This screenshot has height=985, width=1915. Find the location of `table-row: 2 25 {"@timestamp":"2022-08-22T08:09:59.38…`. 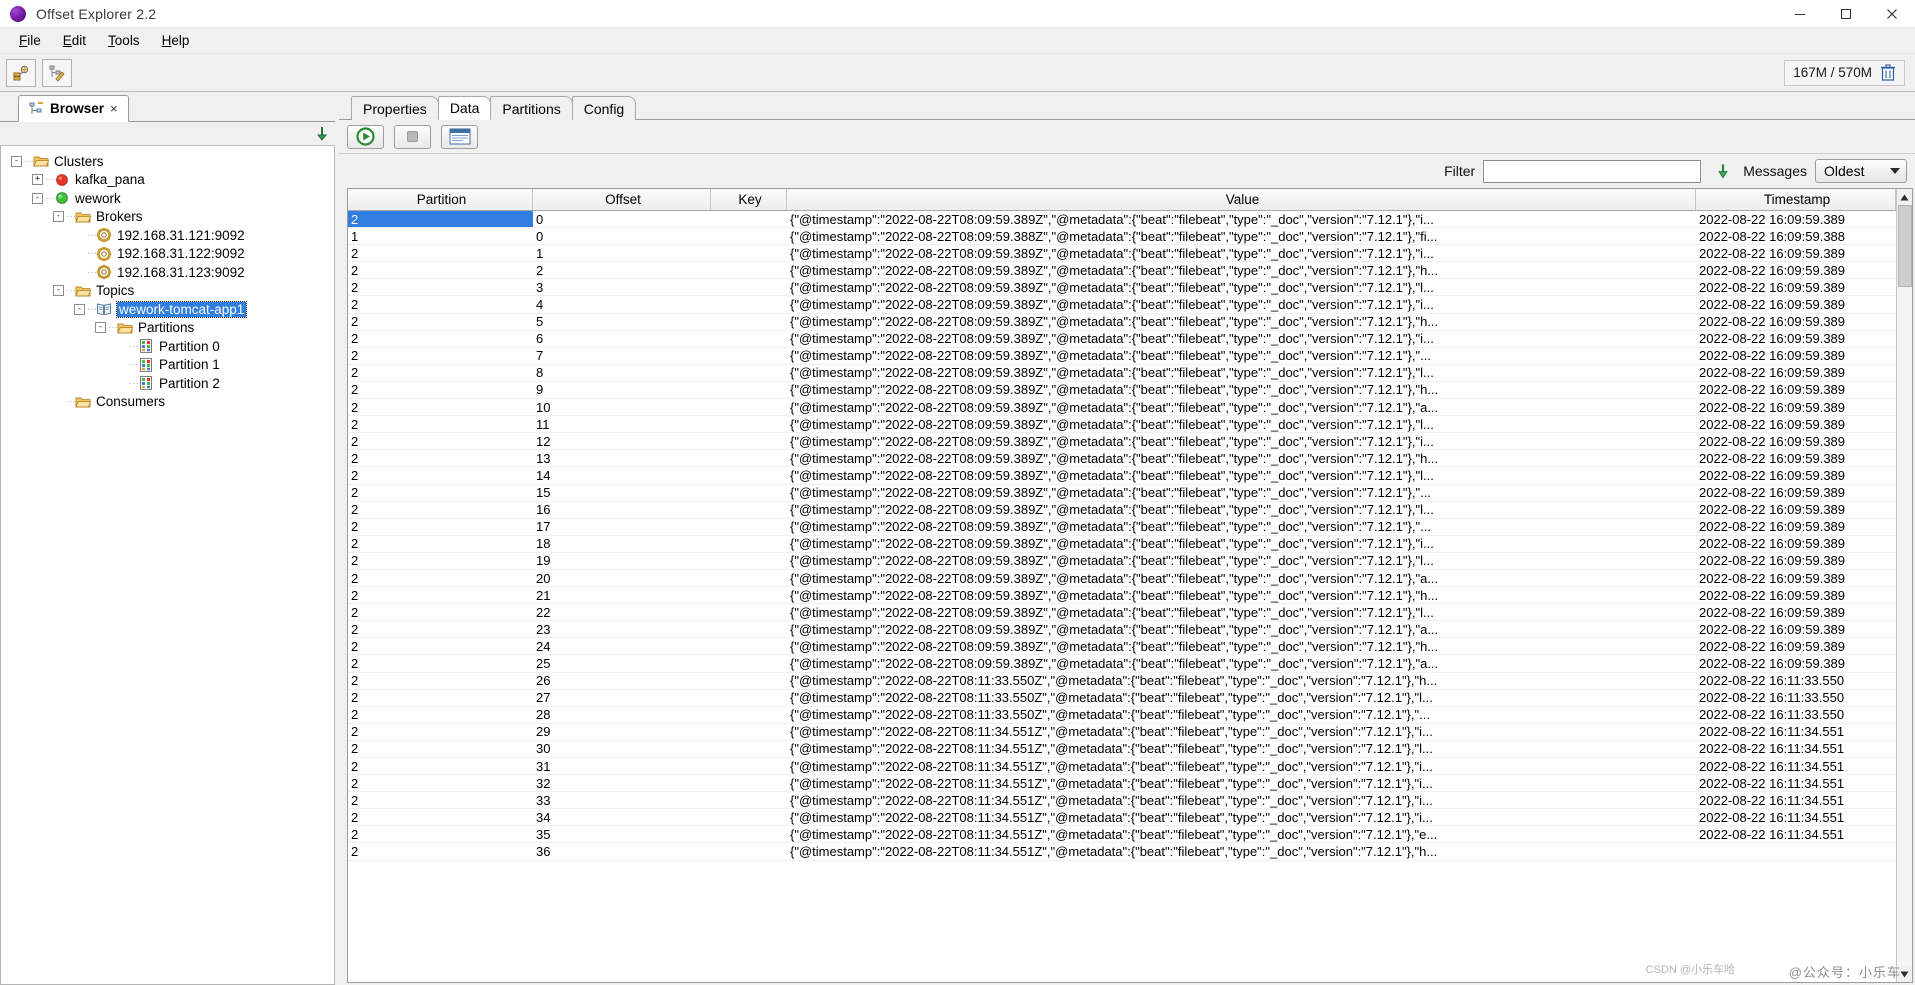

table-row: 2 25 {"@timestamp":"2022-08-22T08:09:59.38… is located at coordinates (1122, 664).